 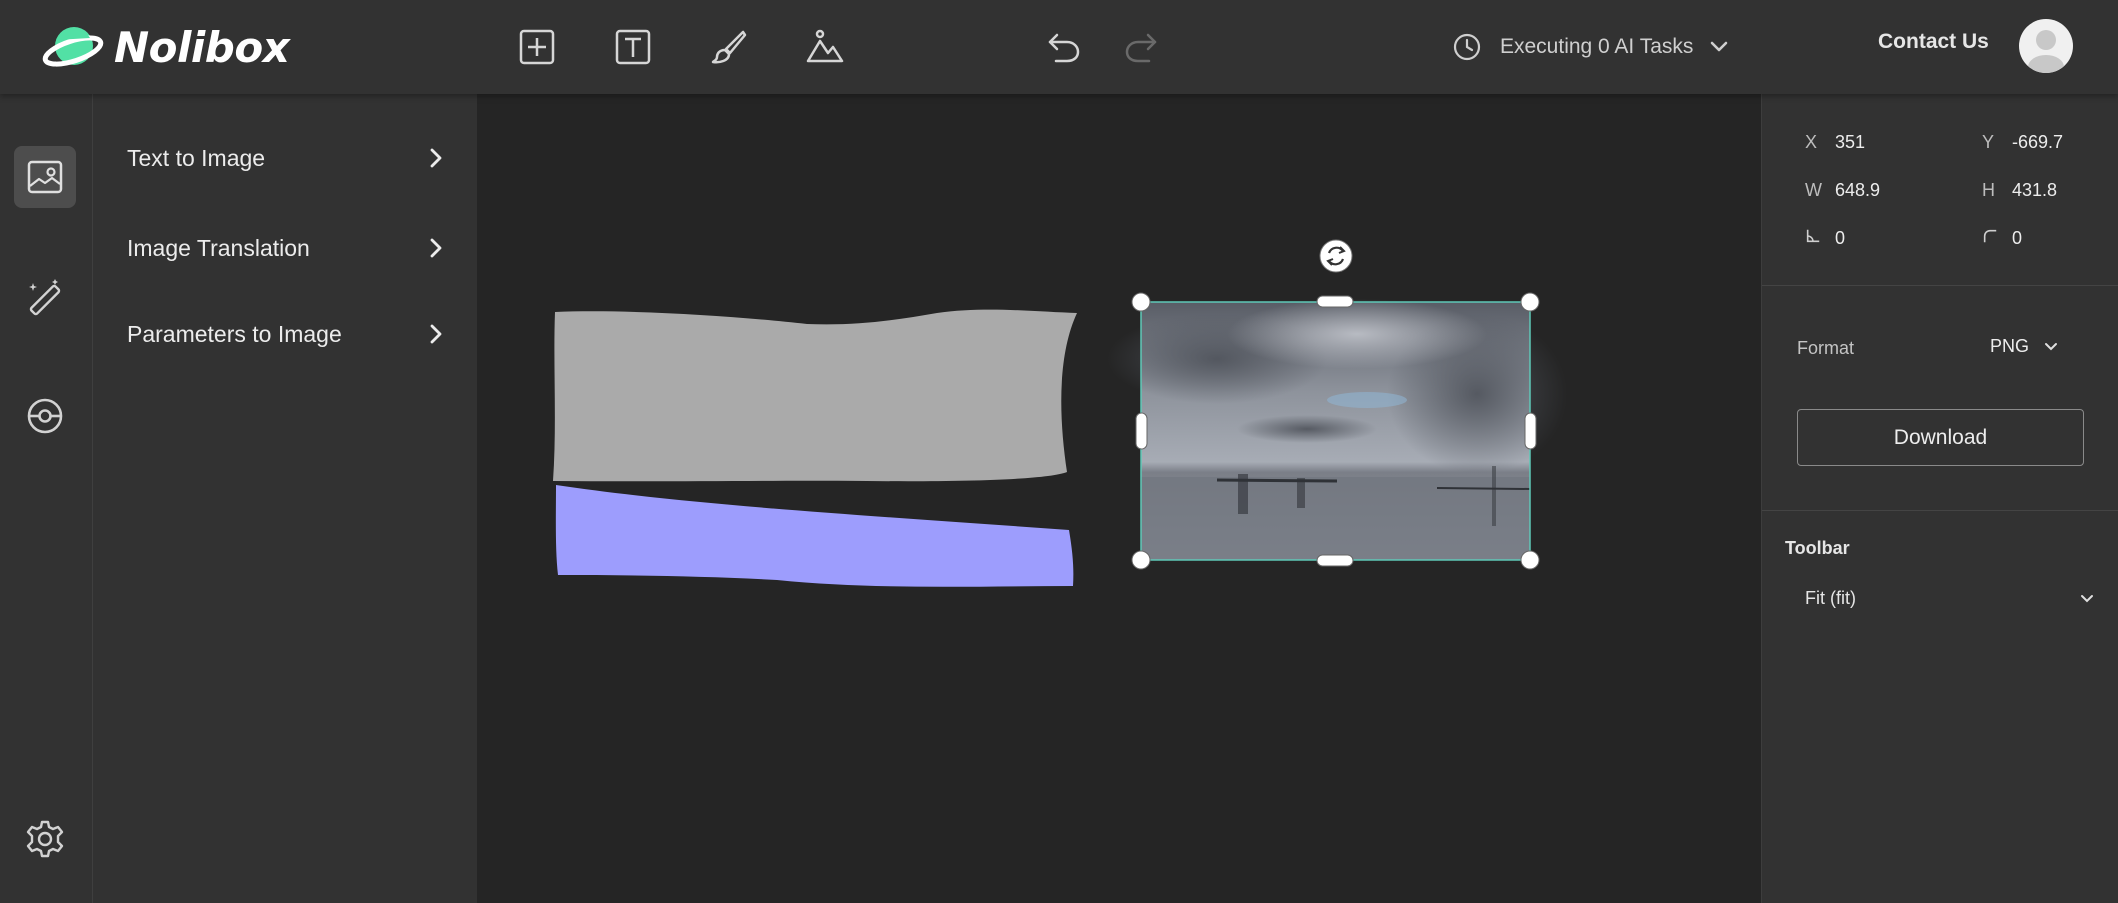 I want to click on toolbar-title: Toolbar, so click(x=1817, y=548).